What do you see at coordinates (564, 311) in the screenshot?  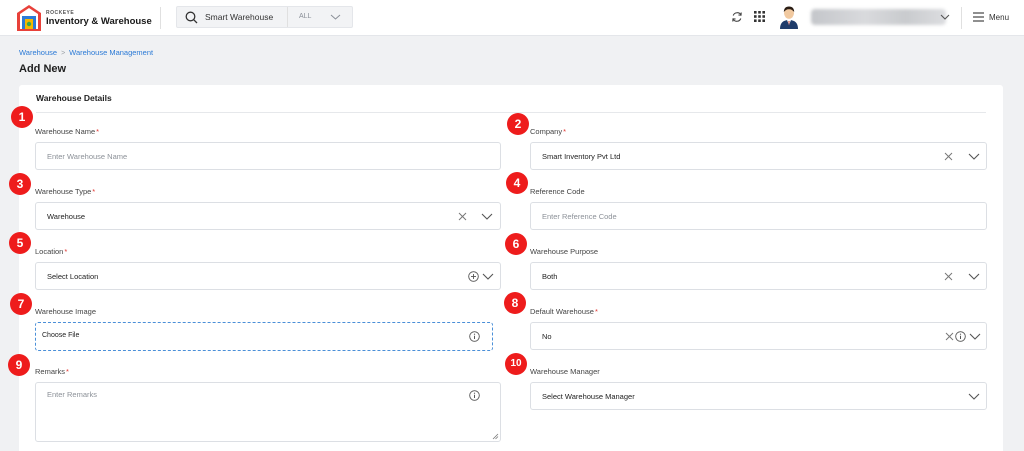 I see `default-warehouse-label: Default Warehouse*` at bounding box center [564, 311].